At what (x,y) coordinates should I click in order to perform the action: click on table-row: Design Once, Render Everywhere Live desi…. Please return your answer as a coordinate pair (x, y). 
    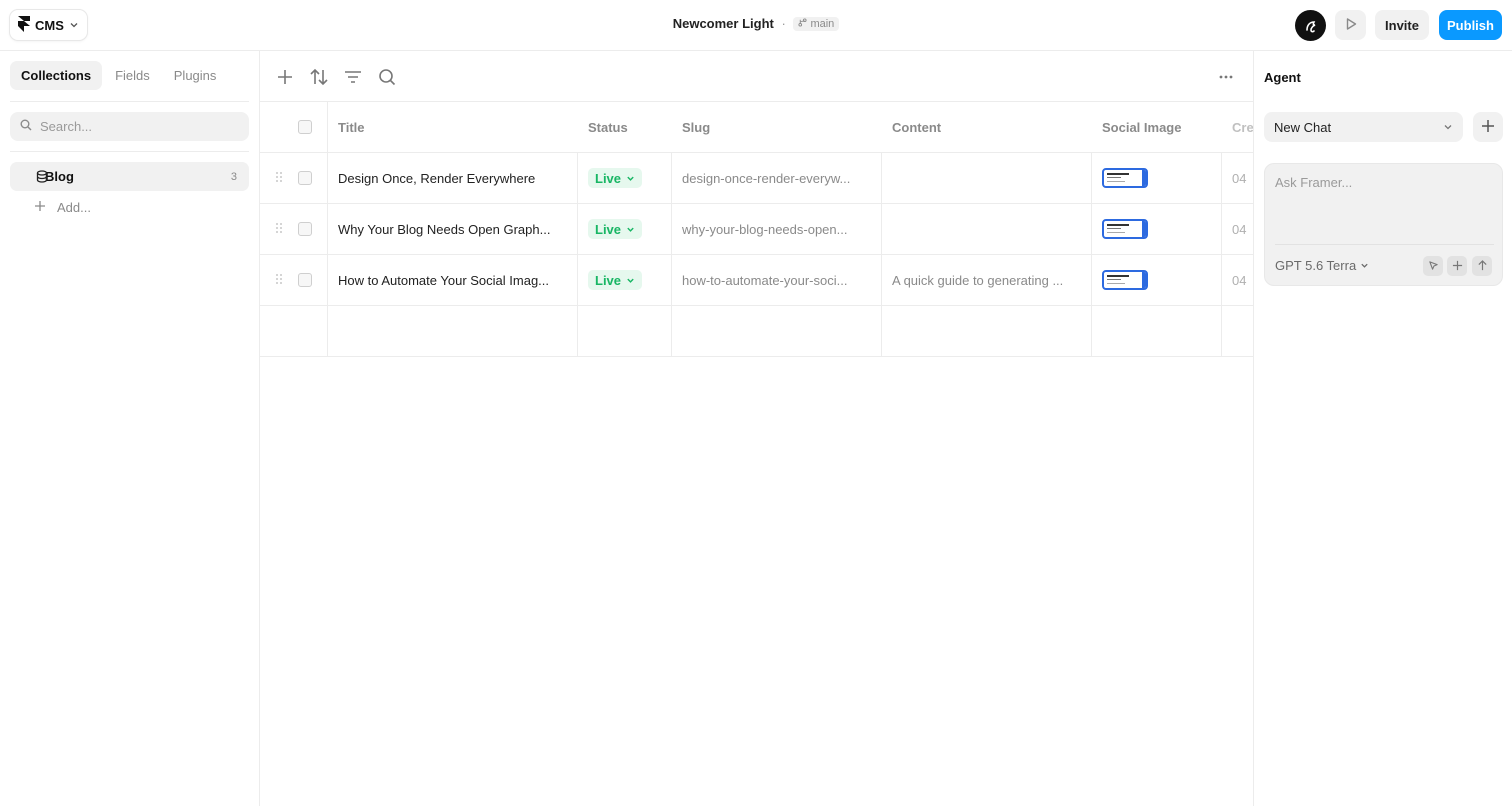
    Looking at the image, I should click on (756, 178).